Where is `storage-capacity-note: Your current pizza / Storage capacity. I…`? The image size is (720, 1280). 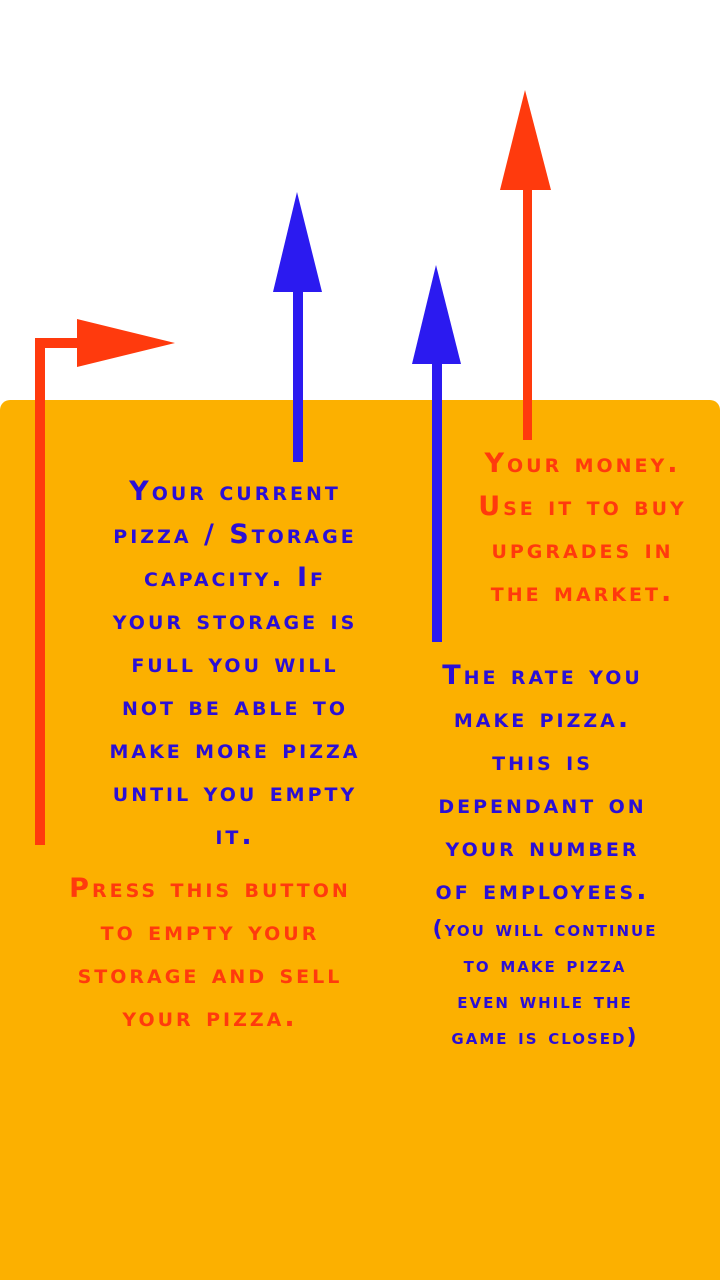 storage-capacity-note: Your current pizza / Storage capacity. I… is located at coordinates (235, 663).